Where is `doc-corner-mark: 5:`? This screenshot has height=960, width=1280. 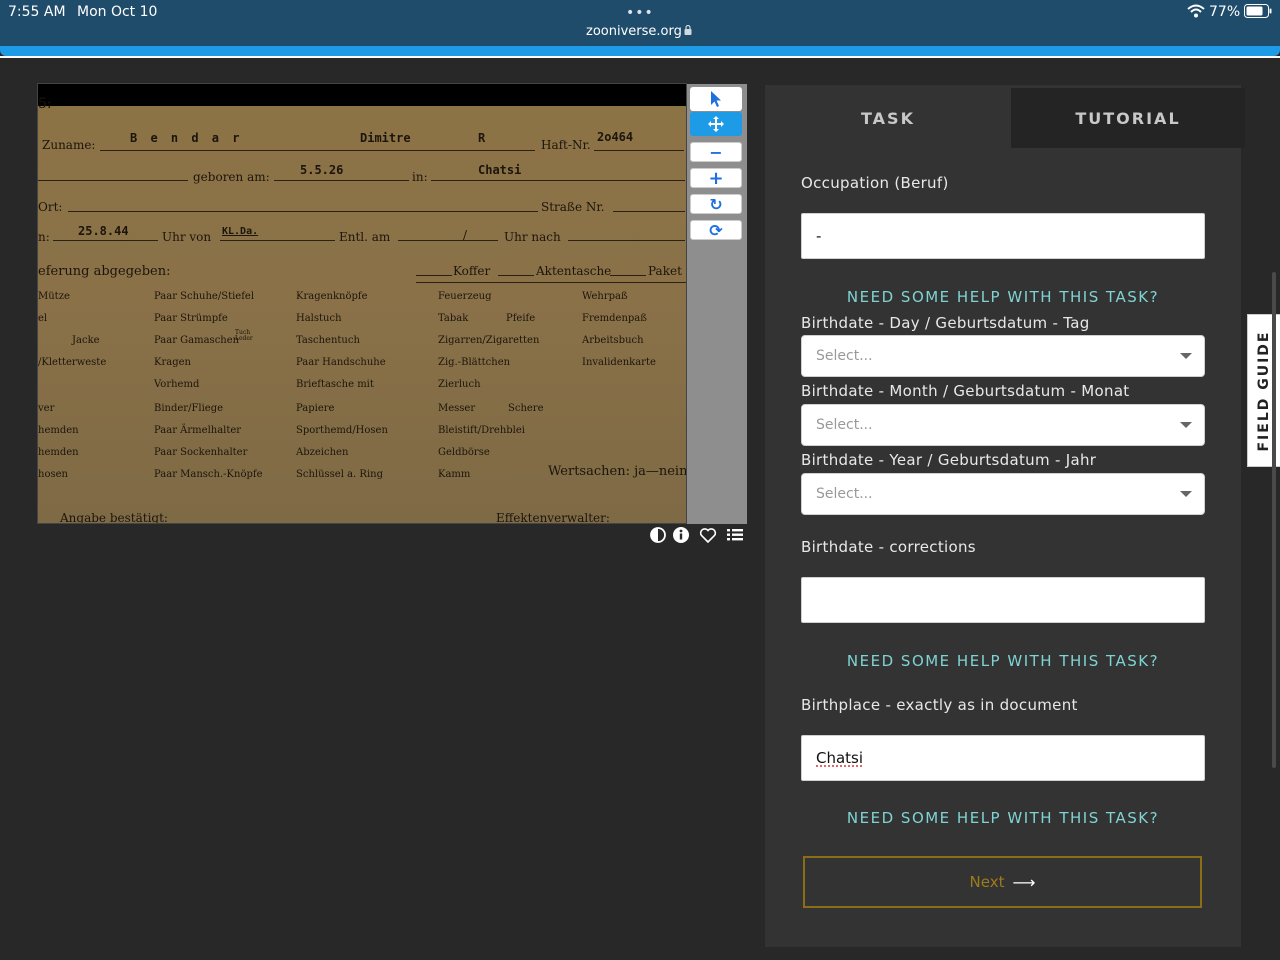
doc-corner-mark: 5: is located at coordinates (45, 104).